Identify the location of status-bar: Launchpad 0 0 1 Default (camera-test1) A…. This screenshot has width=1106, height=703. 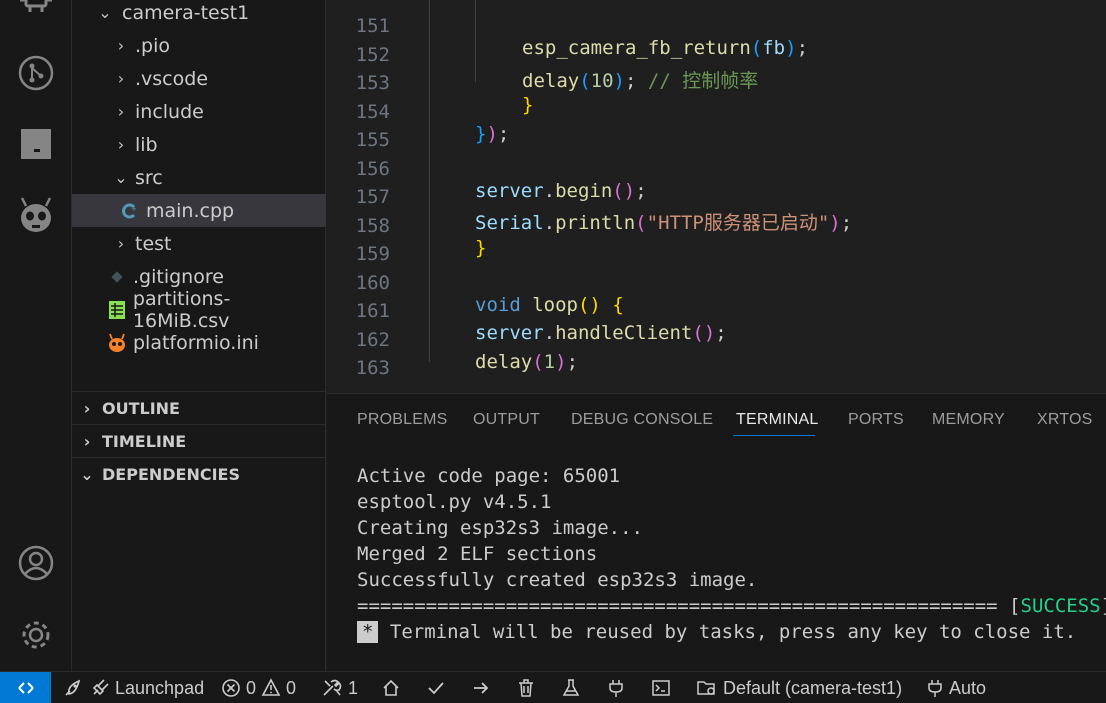
(553, 687).